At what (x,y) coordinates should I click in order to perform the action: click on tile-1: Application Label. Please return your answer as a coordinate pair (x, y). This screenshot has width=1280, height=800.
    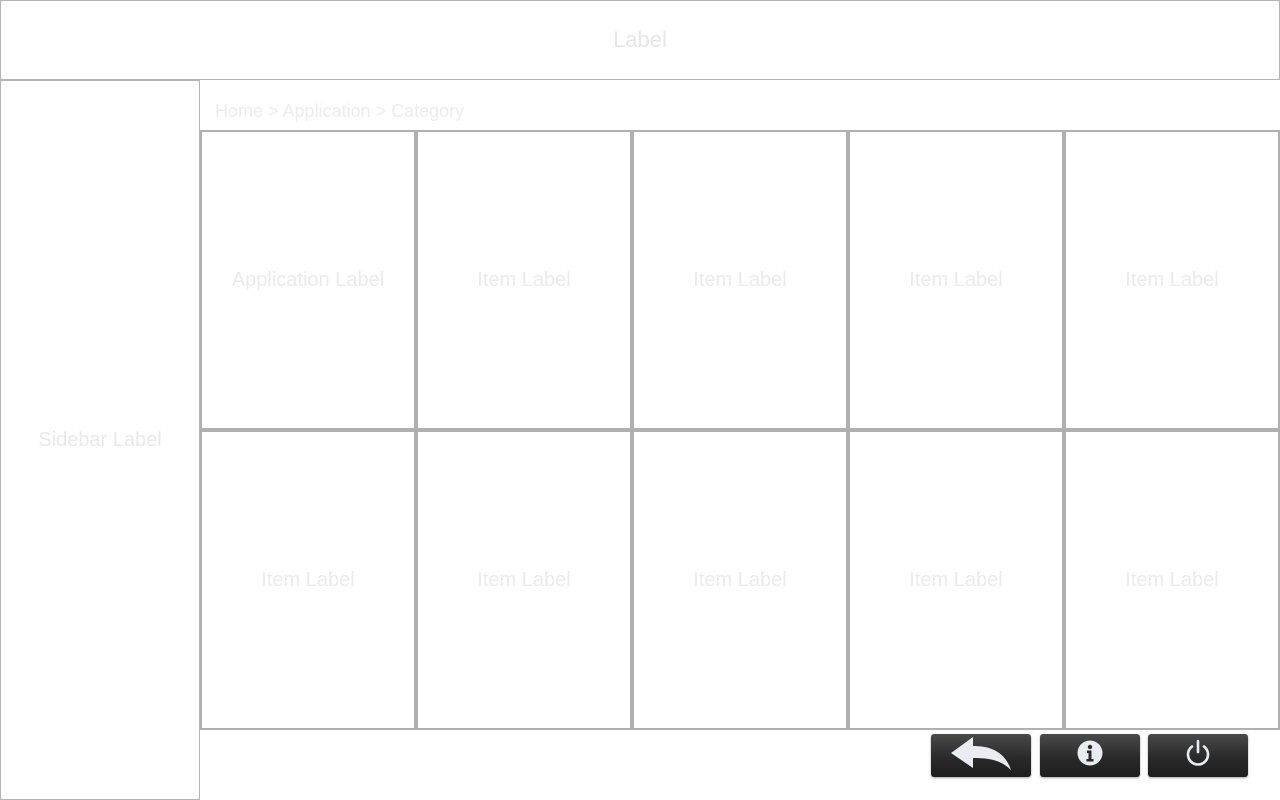
    Looking at the image, I should click on (308, 280).